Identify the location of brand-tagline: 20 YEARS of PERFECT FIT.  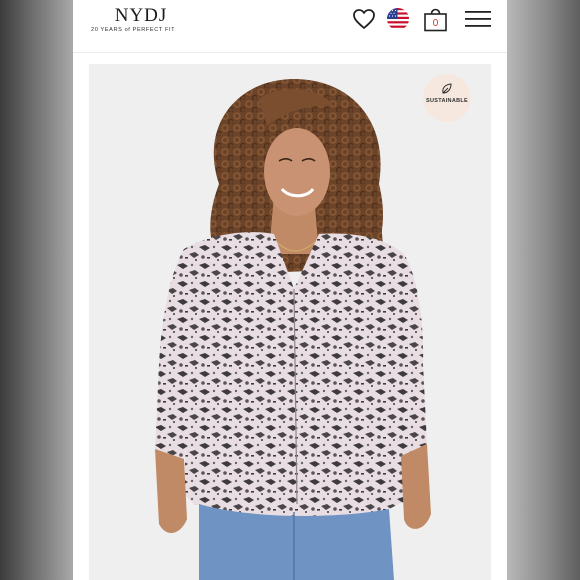
(133, 30).